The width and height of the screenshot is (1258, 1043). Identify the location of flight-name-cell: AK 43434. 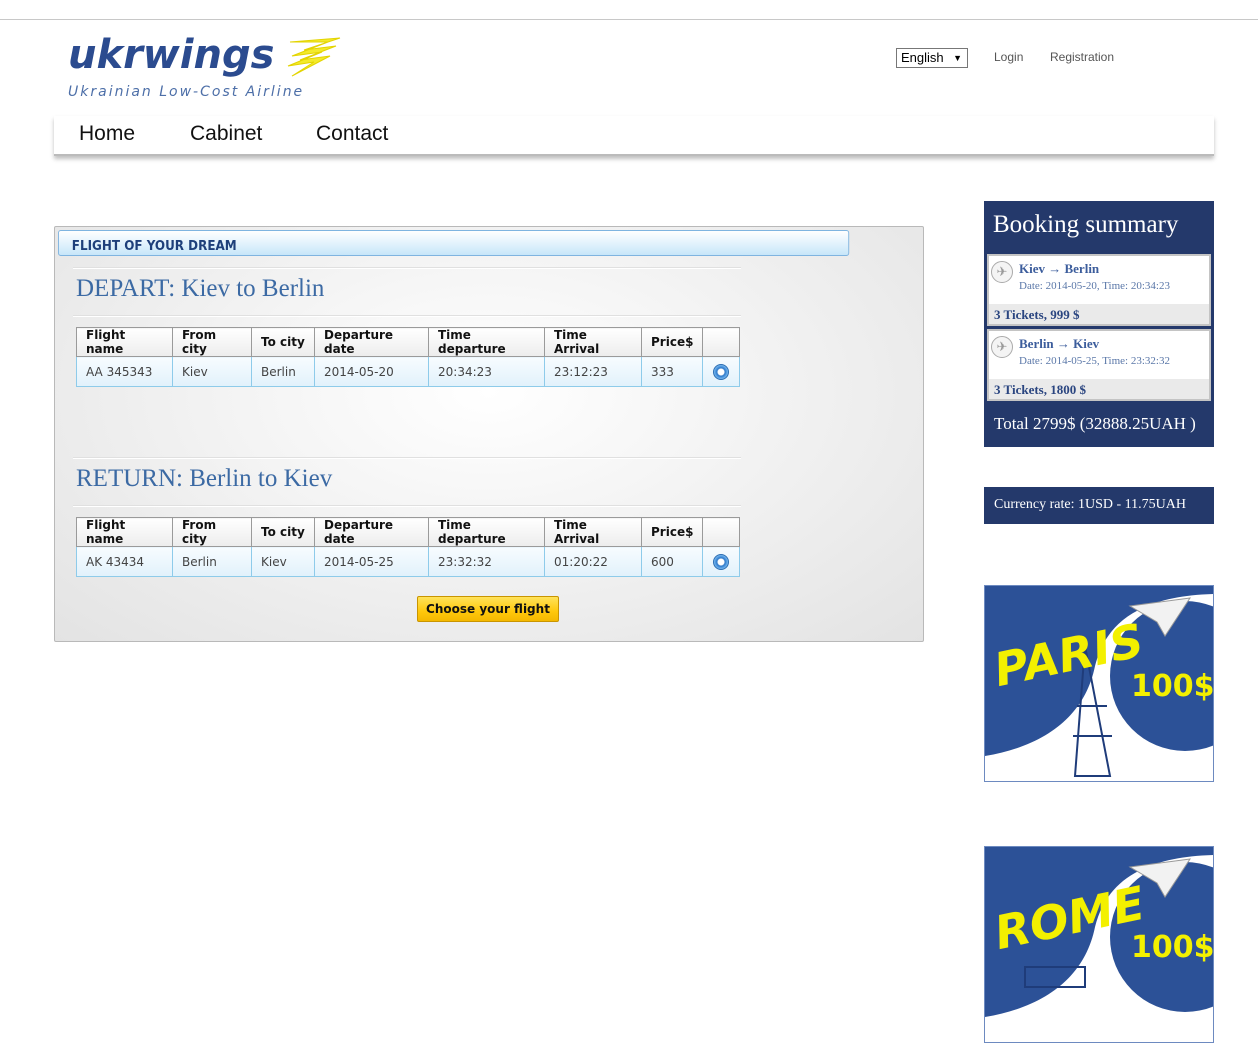
(124, 561).